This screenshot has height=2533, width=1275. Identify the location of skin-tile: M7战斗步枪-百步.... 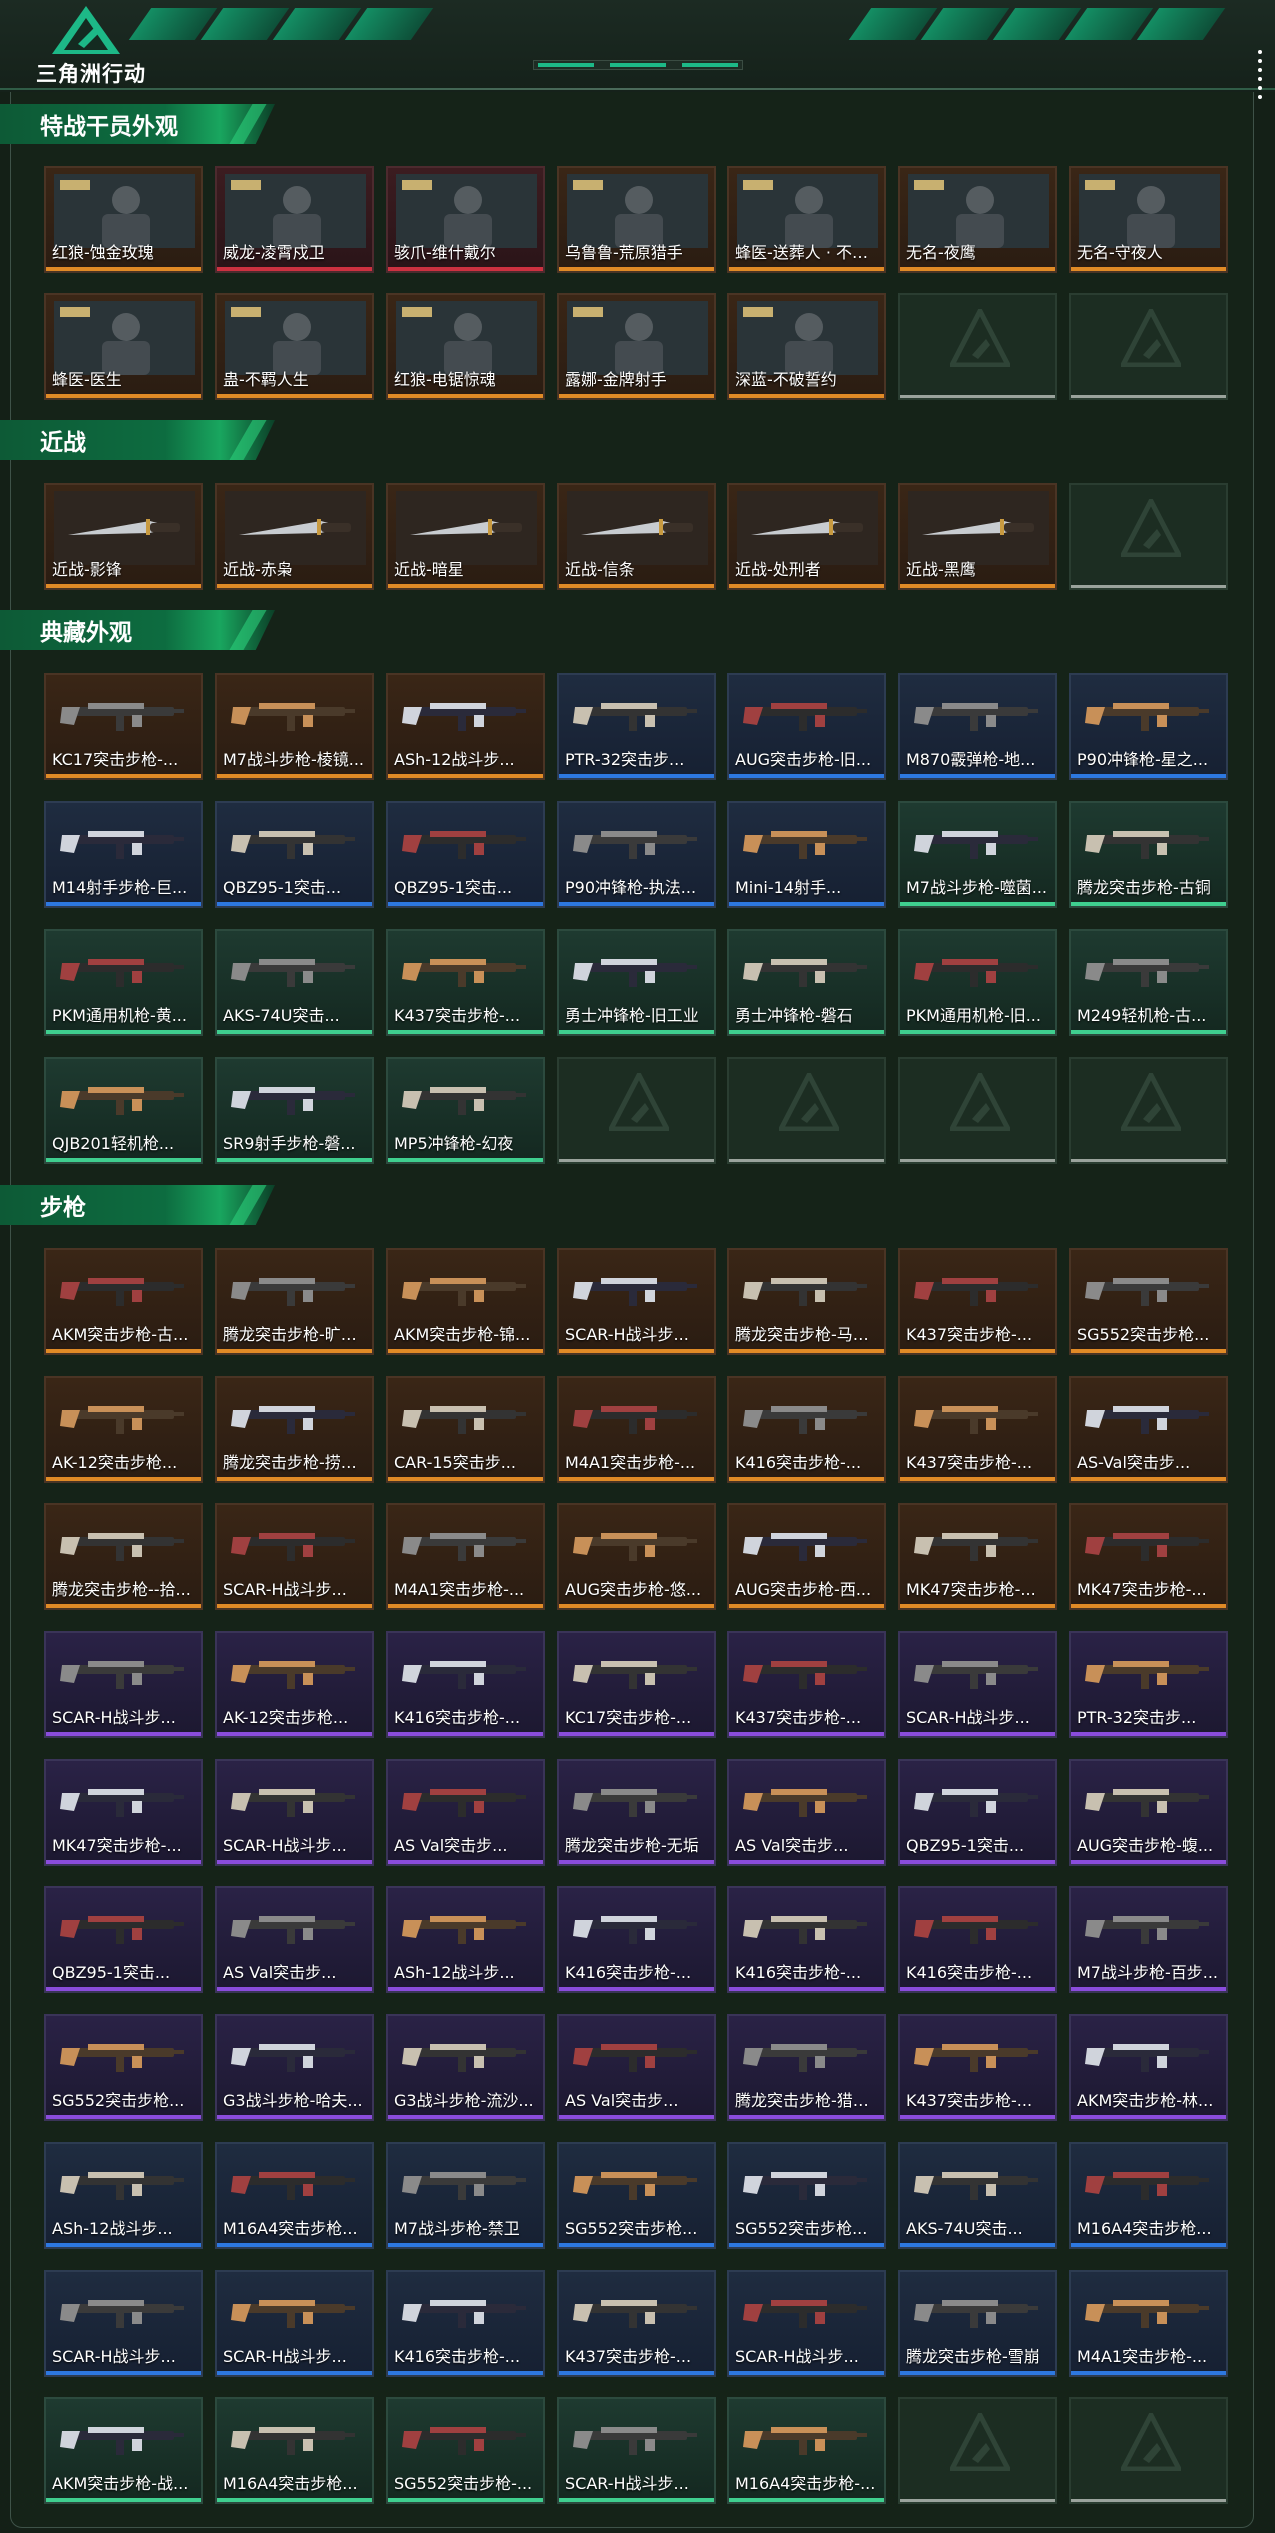
(1148, 1939).